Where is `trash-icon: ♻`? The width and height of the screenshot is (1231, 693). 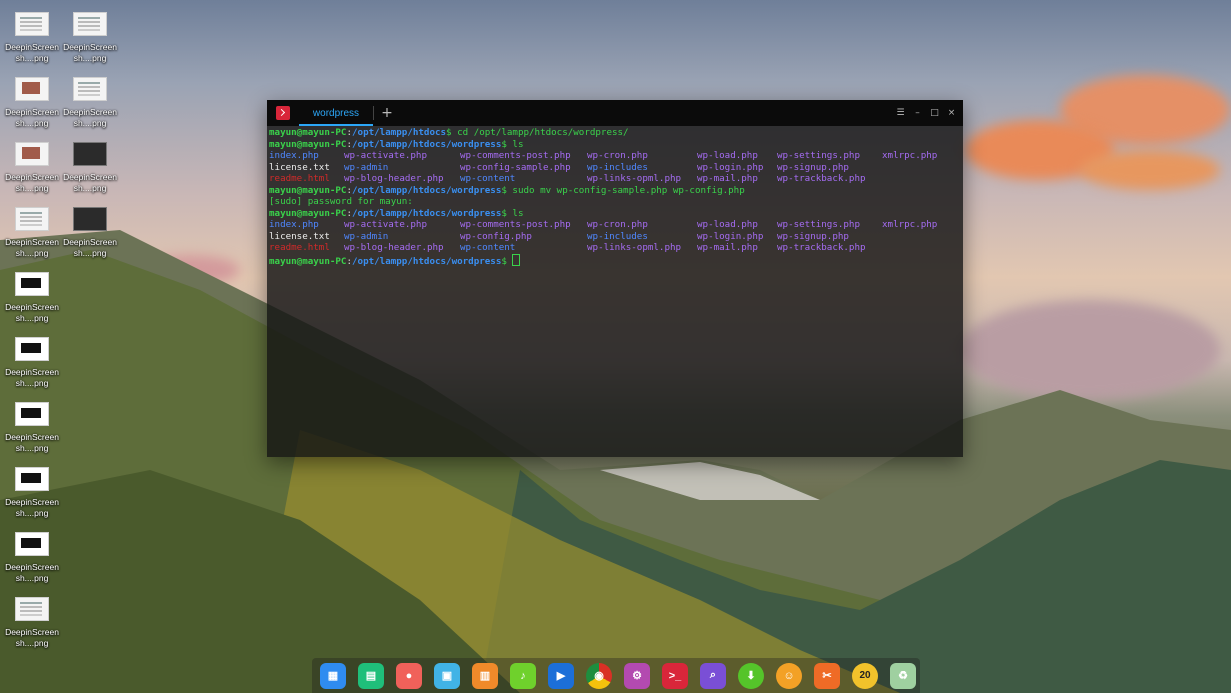
trash-icon: ♻ is located at coordinates (903, 675).